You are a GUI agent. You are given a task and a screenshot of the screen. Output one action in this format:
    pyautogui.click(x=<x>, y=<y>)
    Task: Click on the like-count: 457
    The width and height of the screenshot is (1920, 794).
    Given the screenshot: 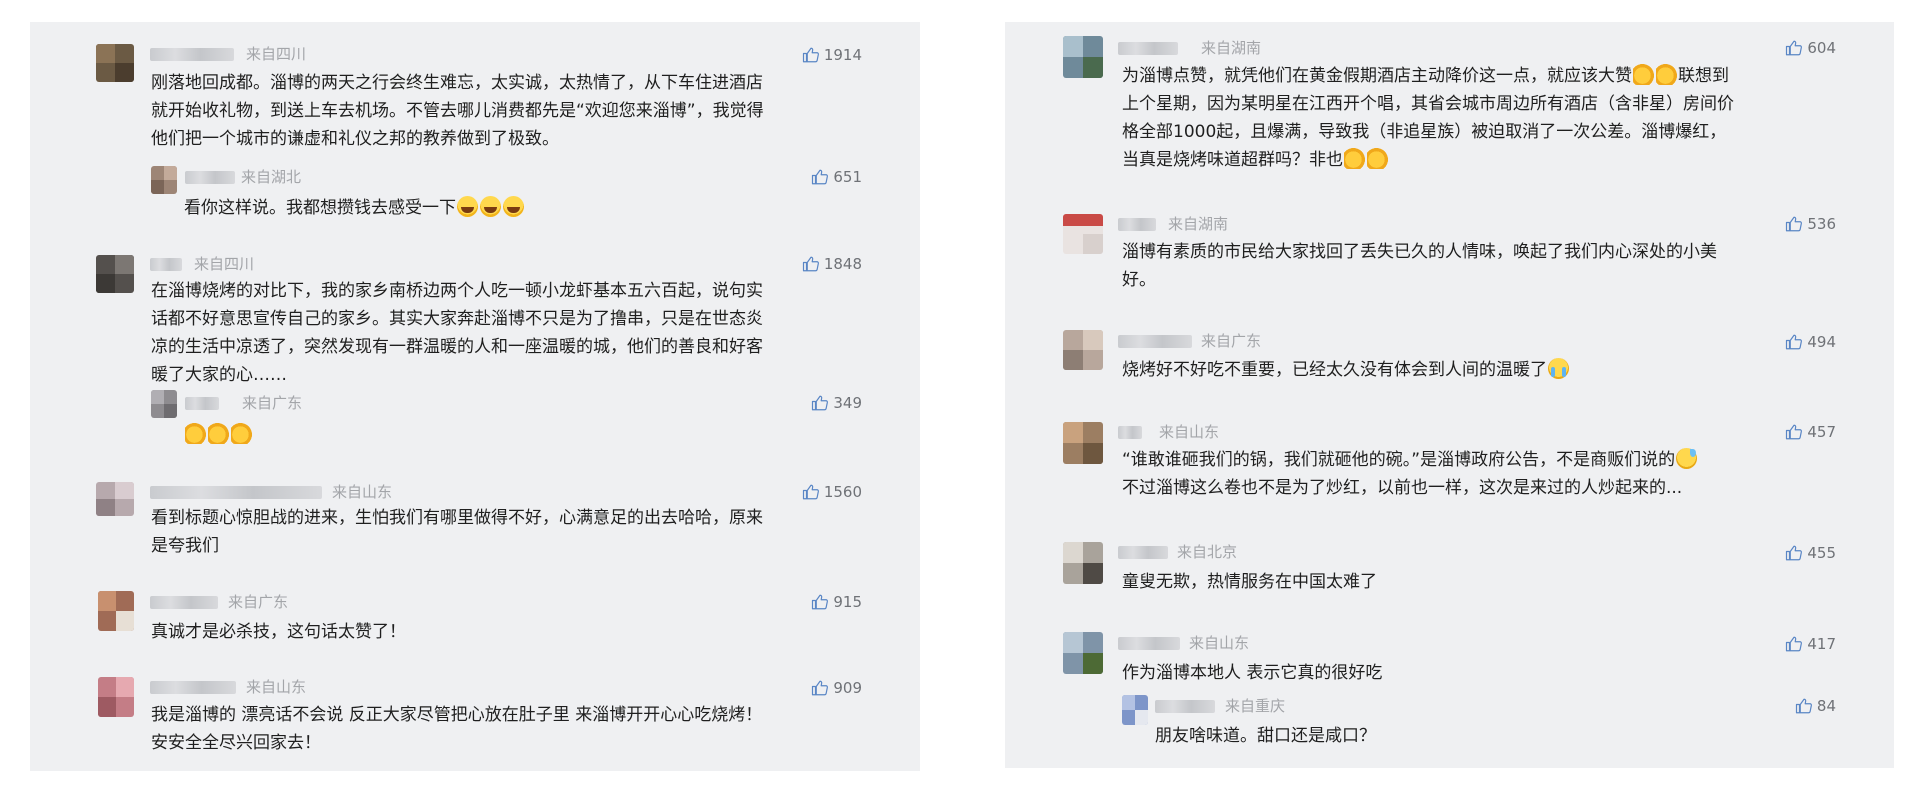 What is the action you would take?
    pyautogui.click(x=1821, y=432)
    